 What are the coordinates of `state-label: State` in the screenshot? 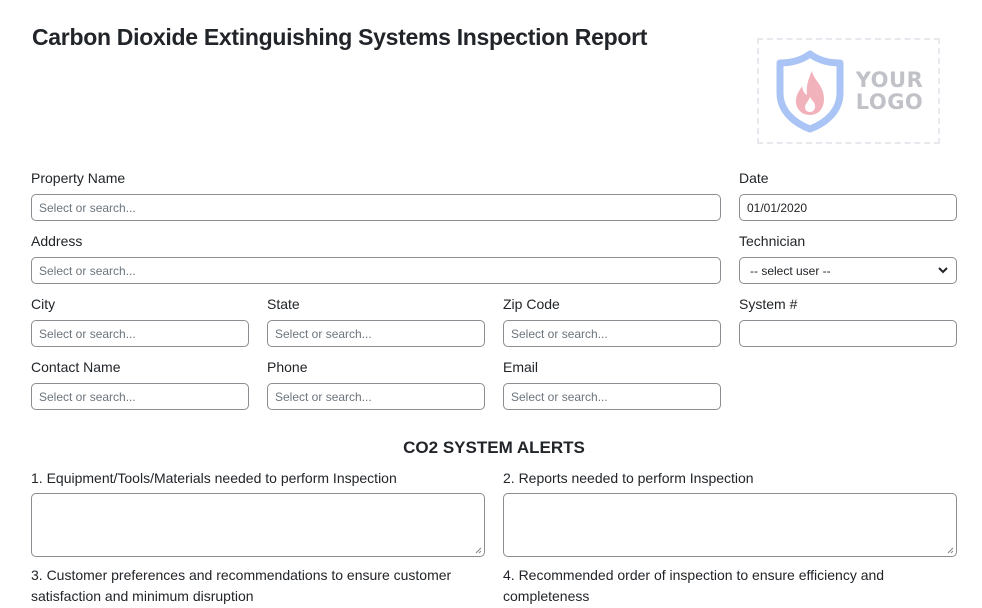 It's located at (283, 304).